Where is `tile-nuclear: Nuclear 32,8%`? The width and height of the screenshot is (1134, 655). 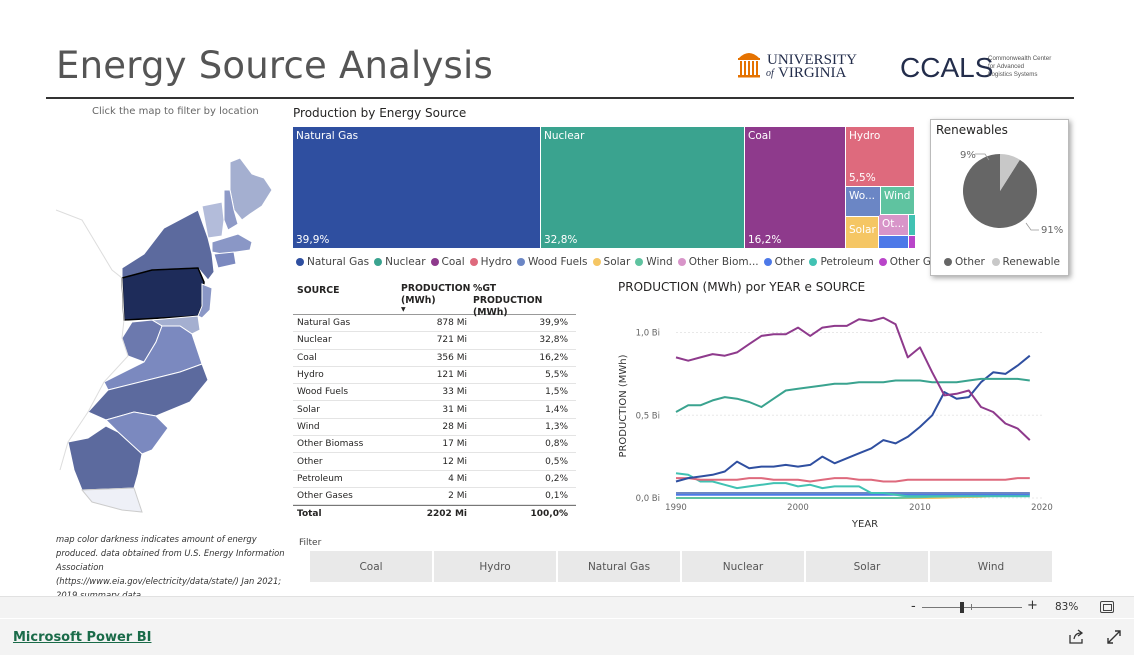
tile-nuclear: Nuclear 32,8% is located at coordinates (643, 188).